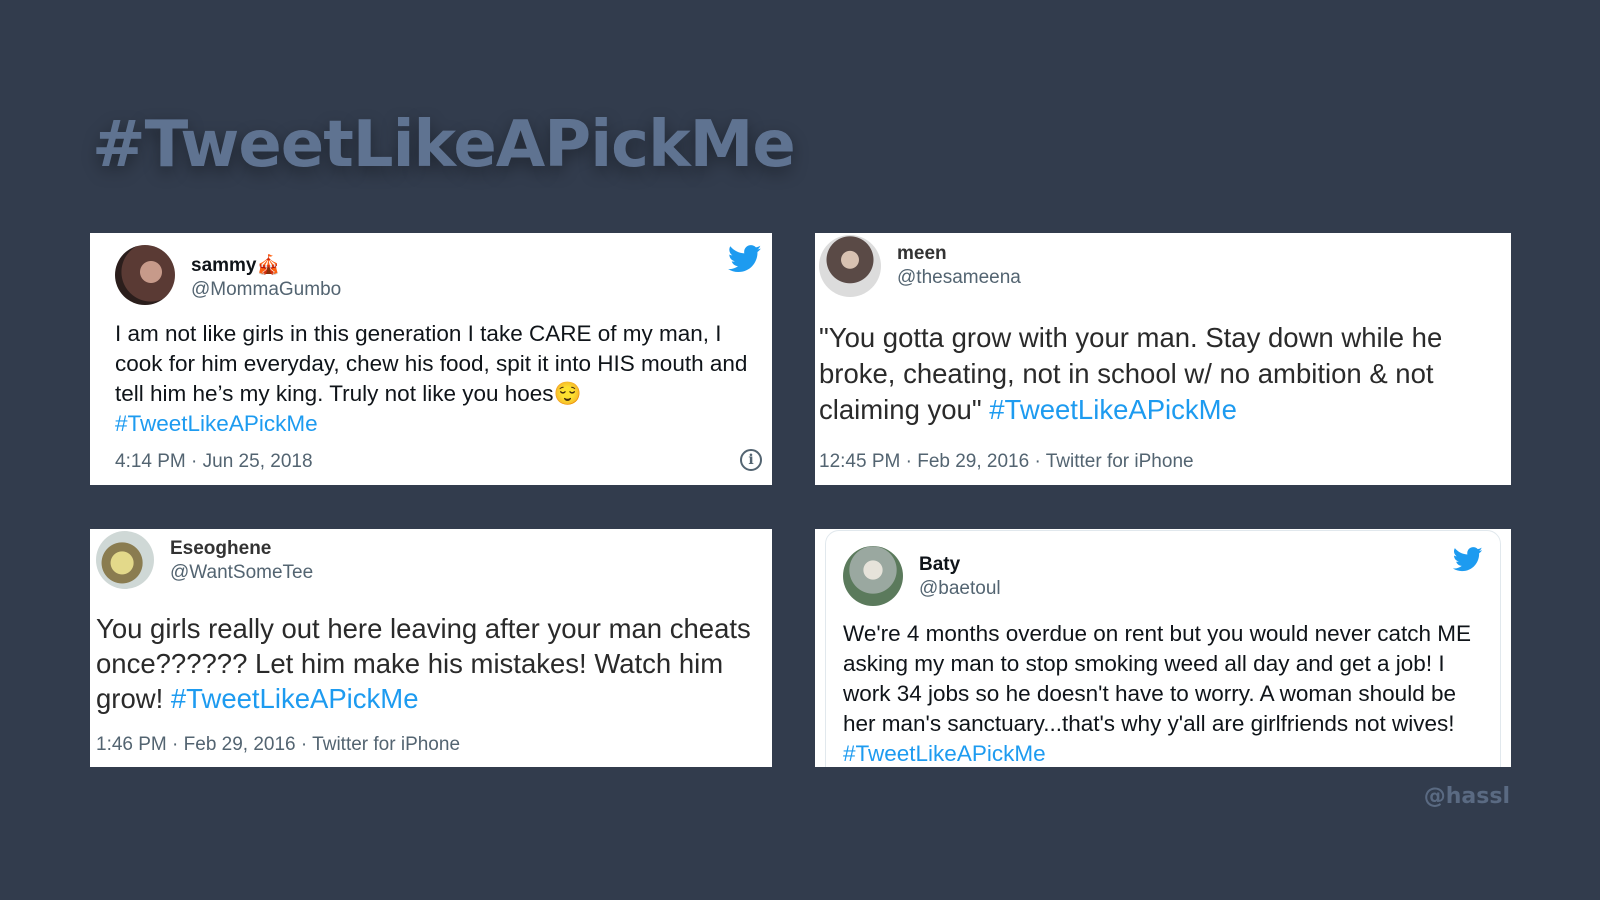 This screenshot has width=1600, height=900. Describe the element at coordinates (224, 265) in the screenshot. I see `display-name: sammy` at that location.